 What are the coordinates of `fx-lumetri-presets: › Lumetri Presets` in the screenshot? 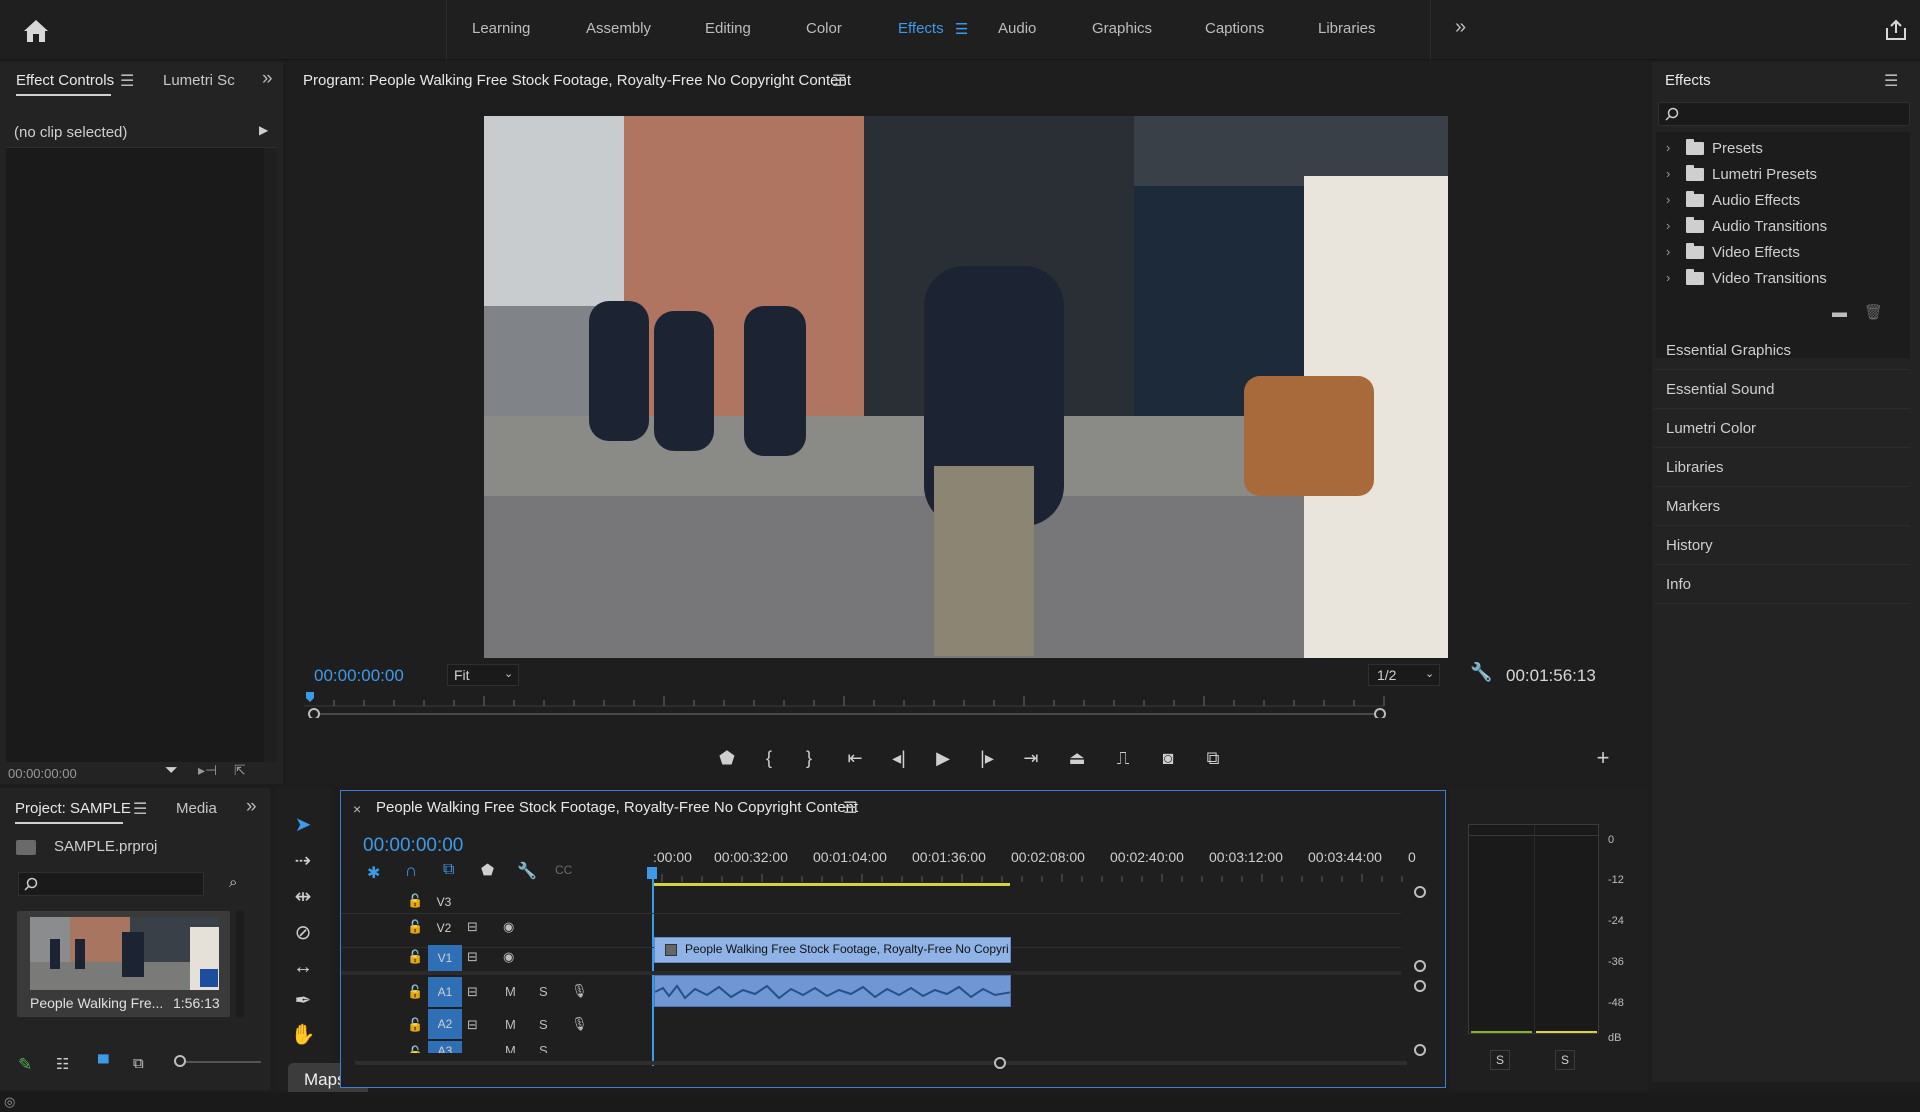 It's located at (1778, 175).